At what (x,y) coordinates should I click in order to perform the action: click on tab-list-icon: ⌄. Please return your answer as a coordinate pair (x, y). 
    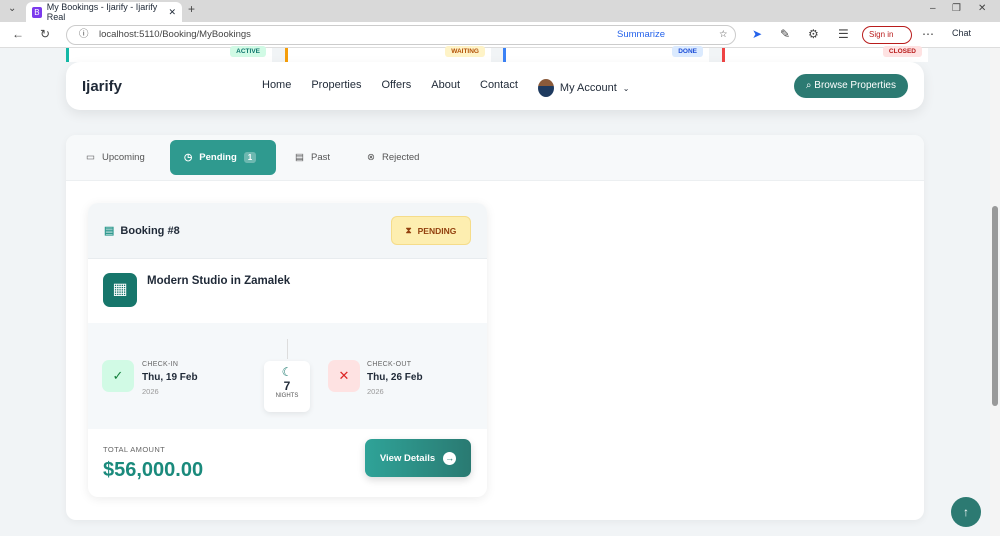
    Looking at the image, I should click on (12, 8).